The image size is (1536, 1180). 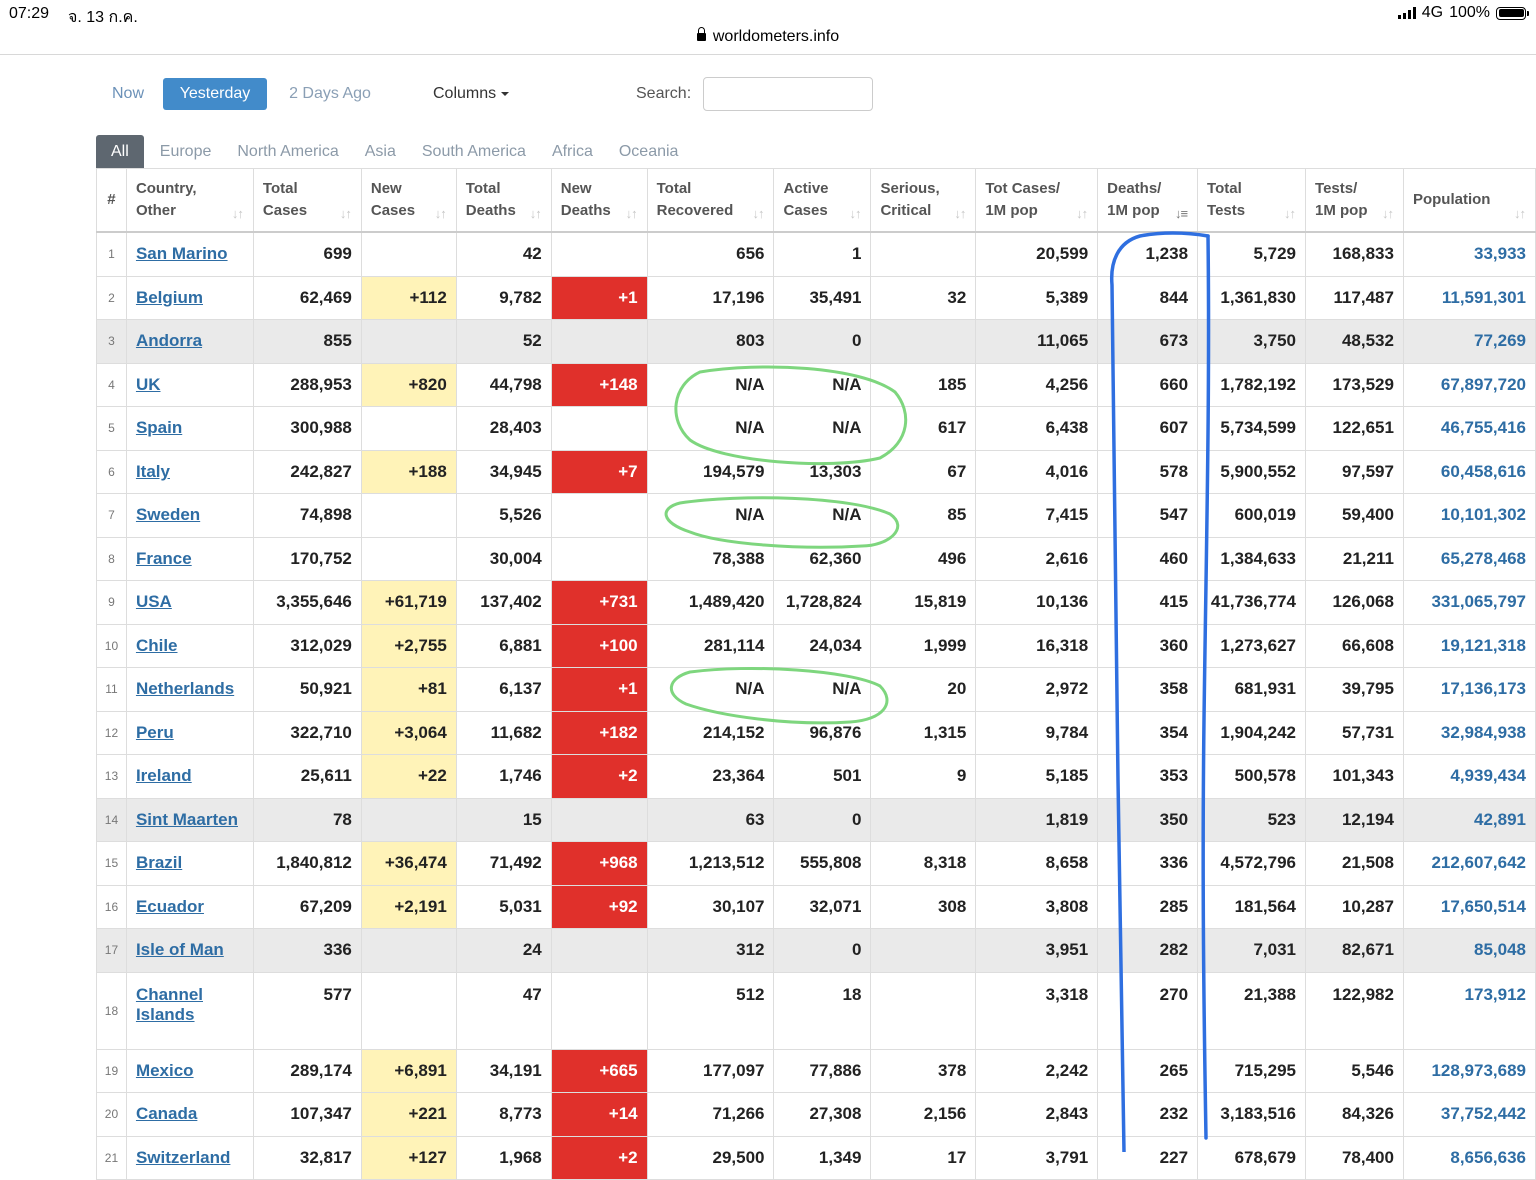 I want to click on cell-cases-per-m: 6,438, so click(x=1037, y=428).